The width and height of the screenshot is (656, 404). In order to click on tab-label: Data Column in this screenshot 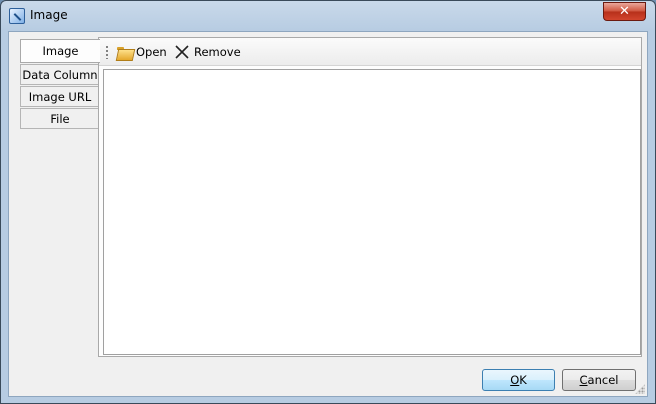, I will do `click(60, 74)`.